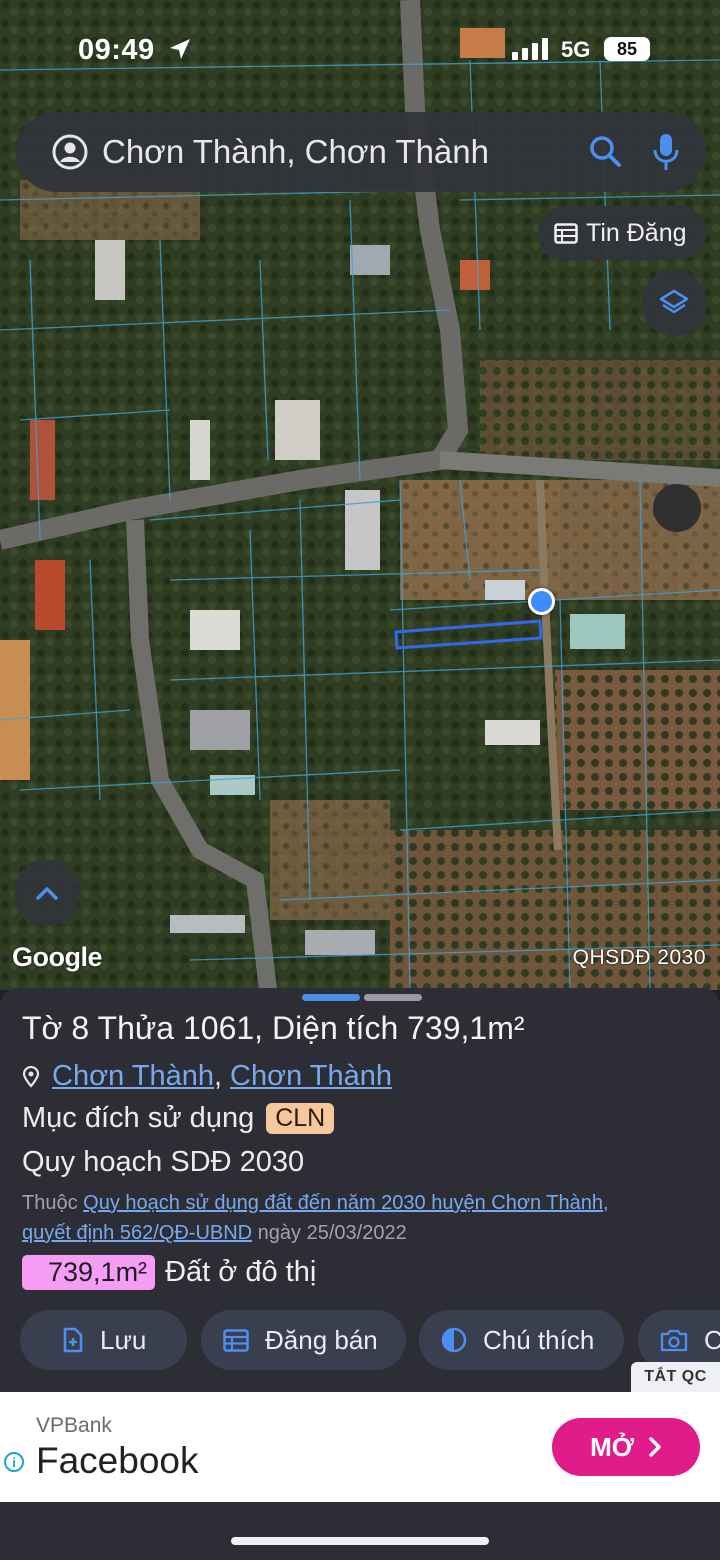 The width and height of the screenshot is (720, 1560). What do you see at coordinates (273, 1028) in the screenshot?
I see `parcel-title: Tờ 8 Thửa 1061, Diện tích 739,1m²` at bounding box center [273, 1028].